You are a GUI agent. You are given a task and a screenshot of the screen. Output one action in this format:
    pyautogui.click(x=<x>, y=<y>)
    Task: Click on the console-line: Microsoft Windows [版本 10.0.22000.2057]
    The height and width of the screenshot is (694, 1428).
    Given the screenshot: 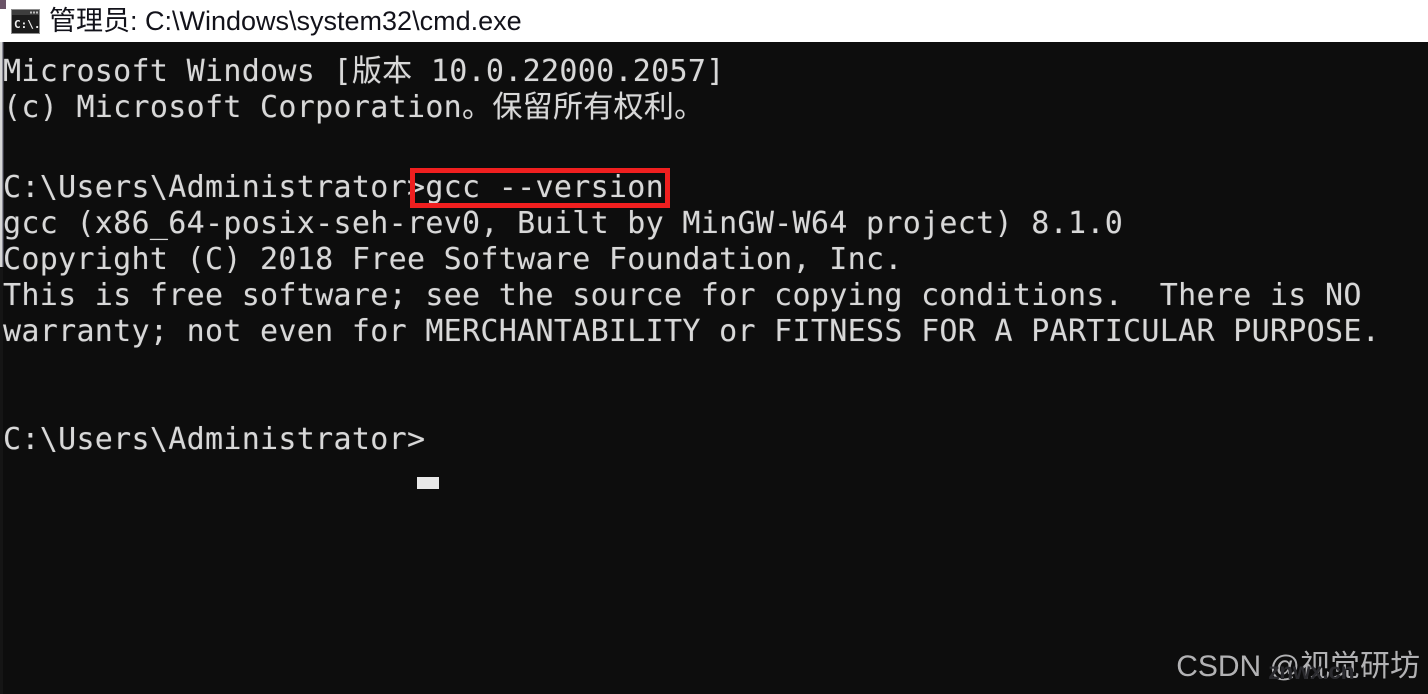 What is the action you would take?
    pyautogui.click(x=364, y=71)
    